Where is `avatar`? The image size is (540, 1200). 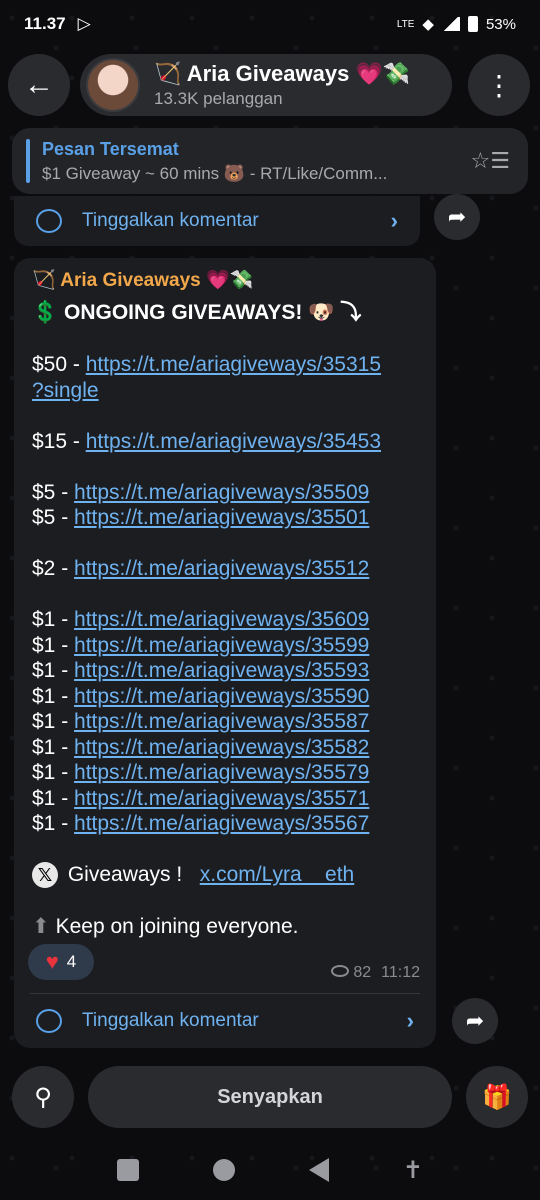
avatar is located at coordinates (113, 85).